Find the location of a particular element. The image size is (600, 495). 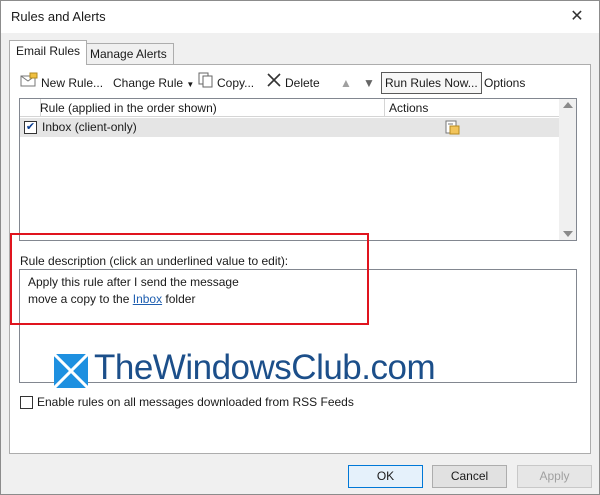

close-icon: ✕ is located at coordinates (577, 17).